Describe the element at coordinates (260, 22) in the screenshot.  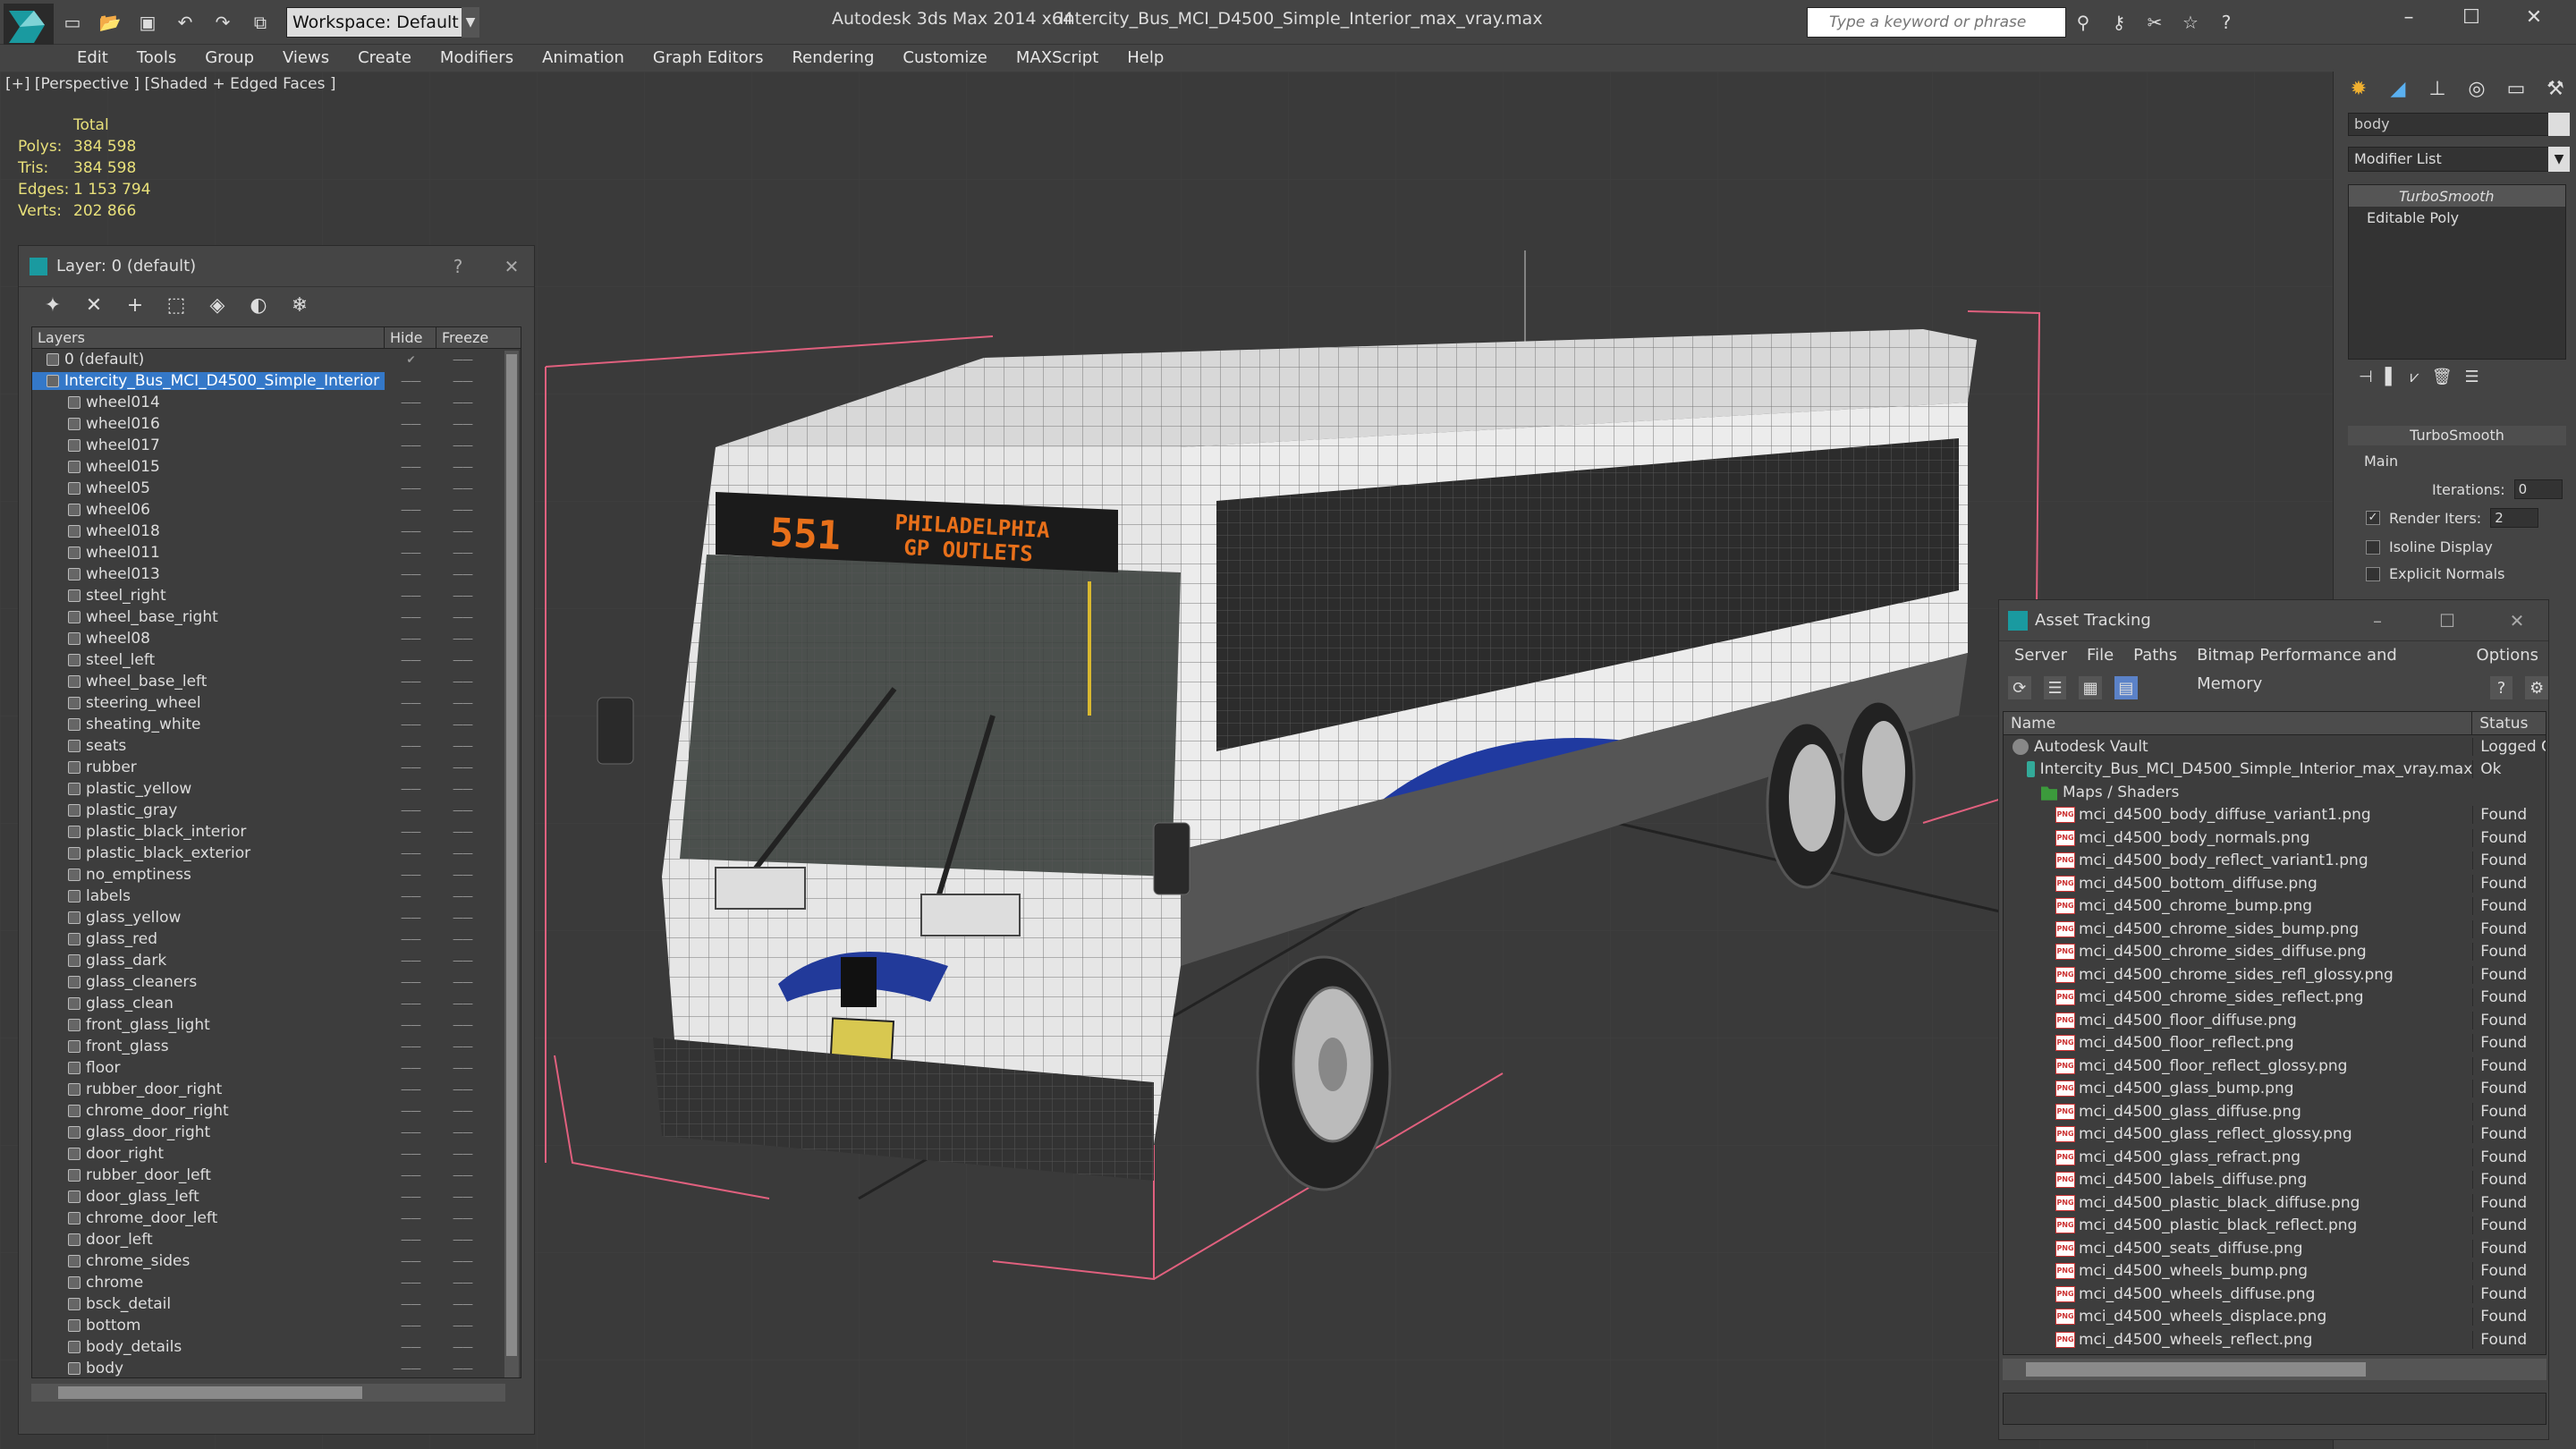
I see `project-folder-icon: ⧉` at that location.